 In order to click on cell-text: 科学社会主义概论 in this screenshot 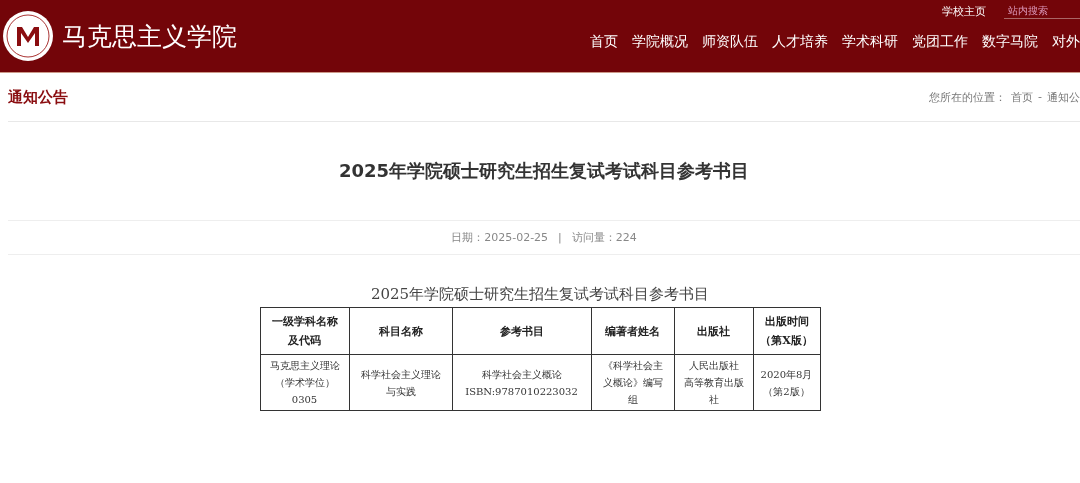, I will do `click(521, 374)`.